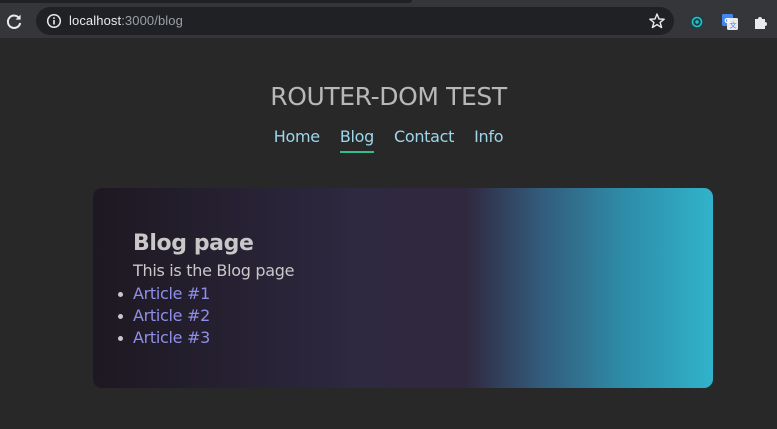 This screenshot has width=777, height=429. What do you see at coordinates (193, 243) in the screenshot?
I see `blog-heading: Blog page` at bounding box center [193, 243].